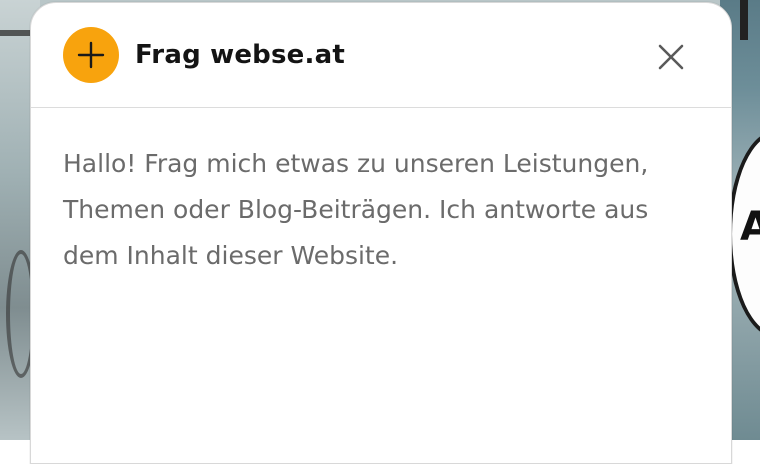 Image resolution: width=760 pixels, height=464 pixels. I want to click on brand-plus-icon, so click(91, 55).